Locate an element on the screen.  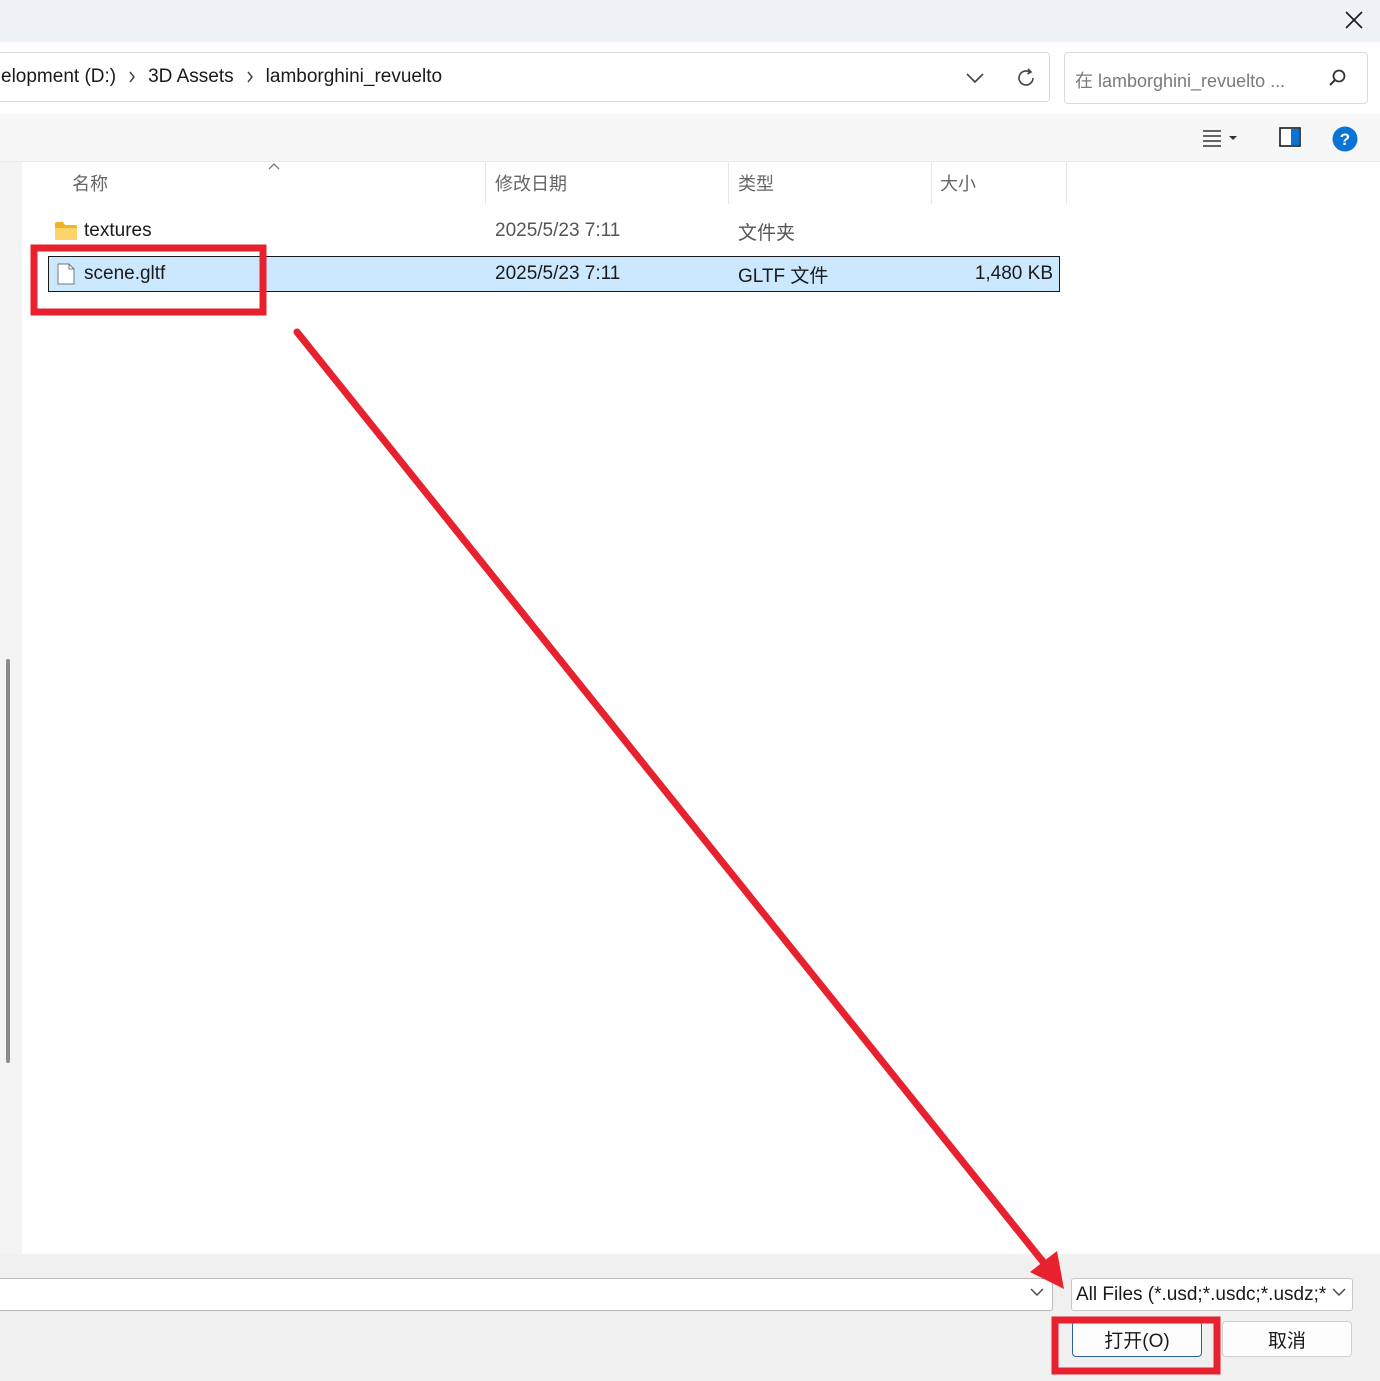
column-header-name: 名称 is located at coordinates (278, 183).